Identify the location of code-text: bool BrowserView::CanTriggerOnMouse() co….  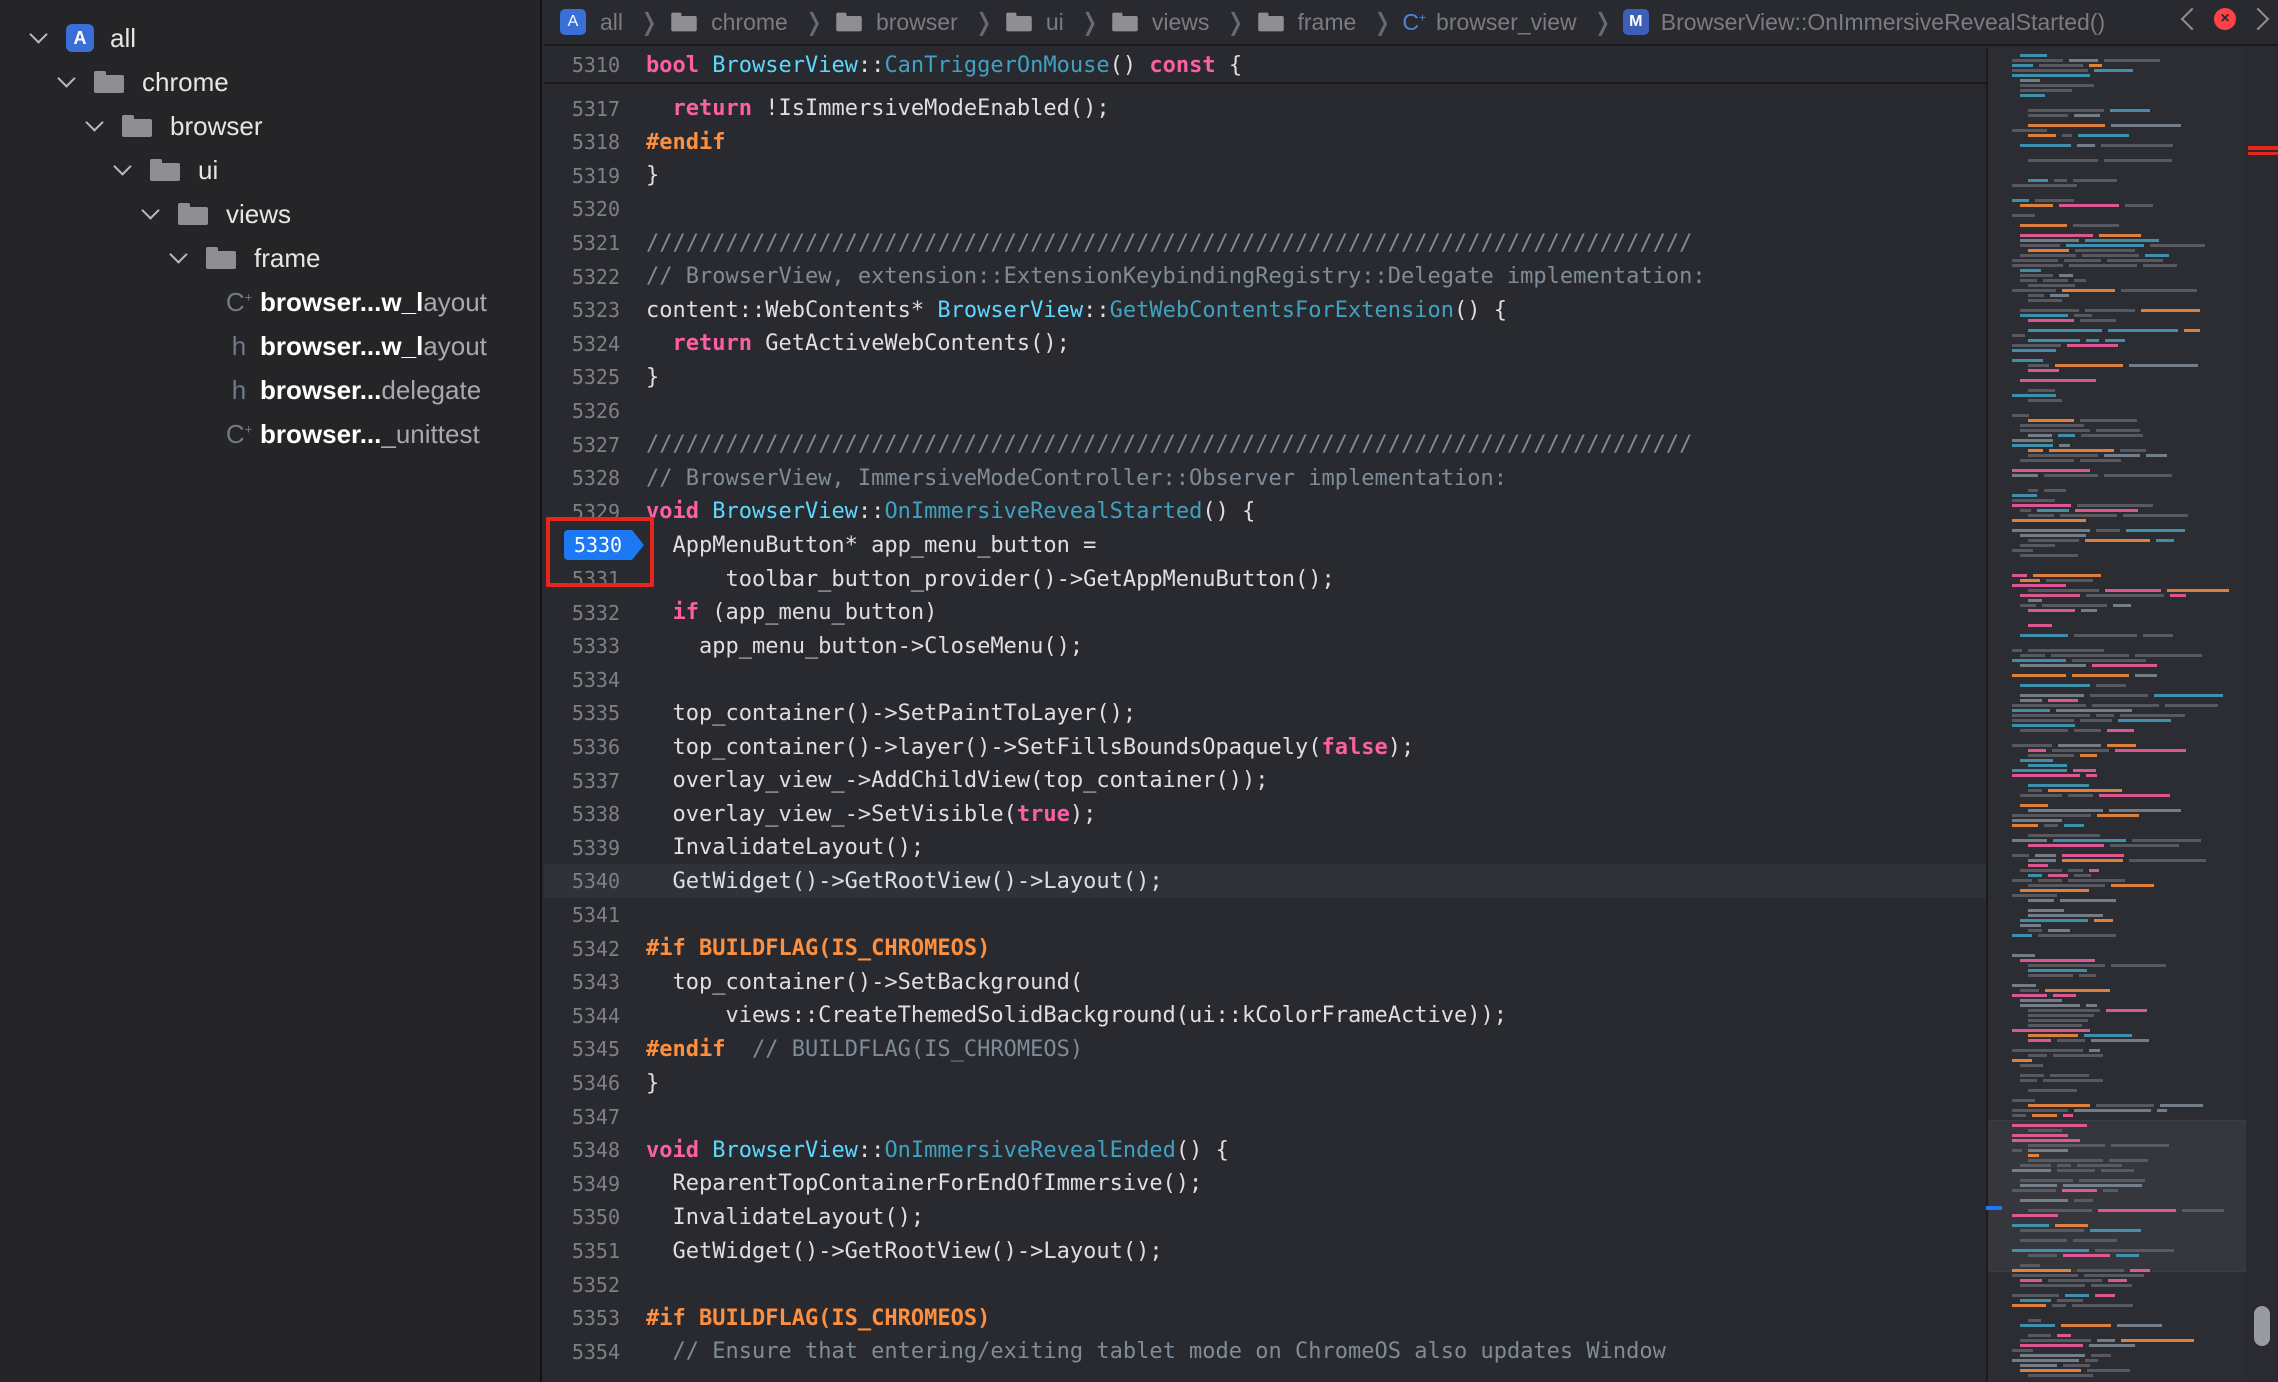
(944, 65).